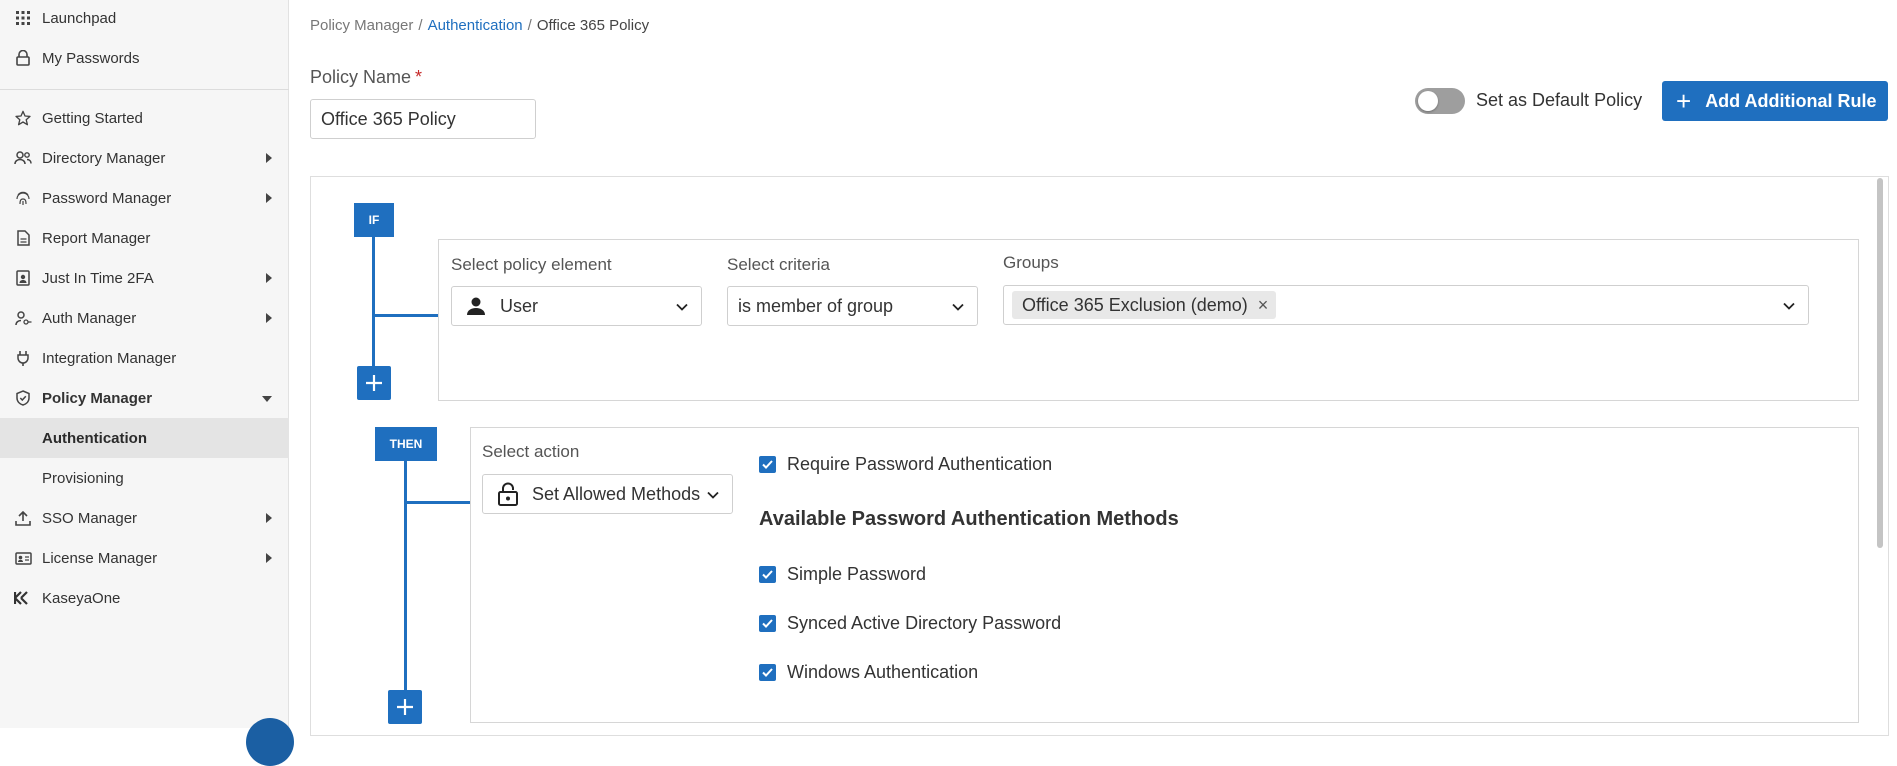  Describe the element at coordinates (423, 119) in the screenshot. I see `policy-name-input` at that location.